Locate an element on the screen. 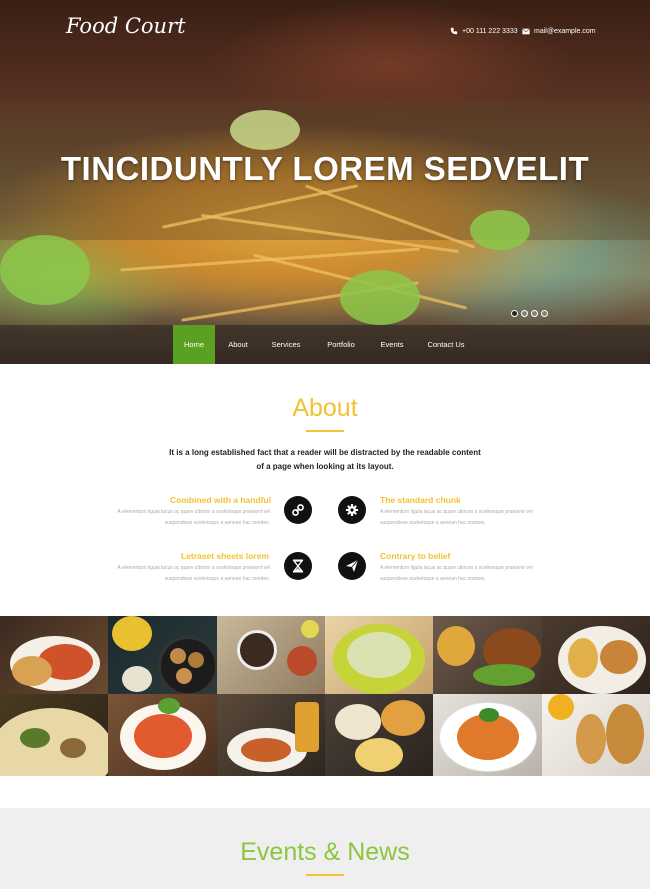 The width and height of the screenshot is (650, 889). about-description-line-2: of a page when looking at its layout. is located at coordinates (325, 466).